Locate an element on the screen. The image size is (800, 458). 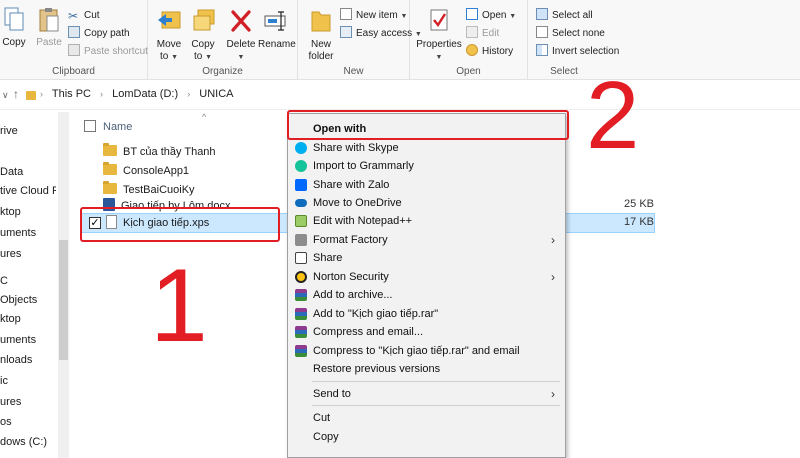
select-none-button: Select none is located at coordinates (570, 34).